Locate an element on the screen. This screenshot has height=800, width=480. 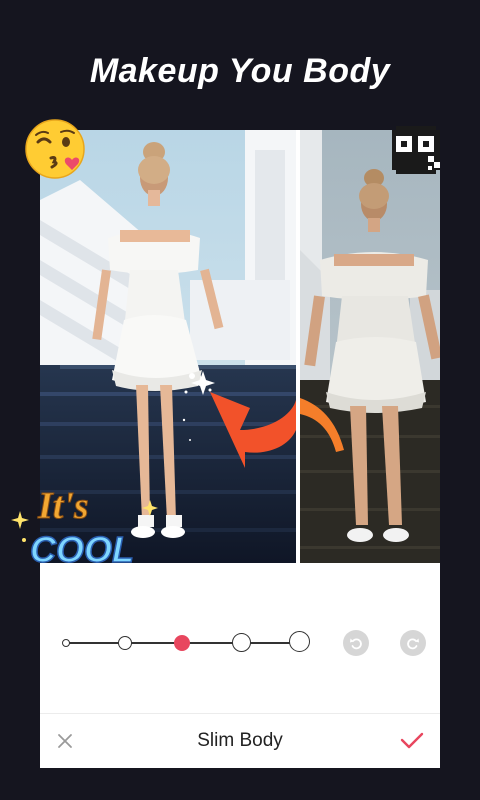
undo-button is located at coordinates (356, 643).